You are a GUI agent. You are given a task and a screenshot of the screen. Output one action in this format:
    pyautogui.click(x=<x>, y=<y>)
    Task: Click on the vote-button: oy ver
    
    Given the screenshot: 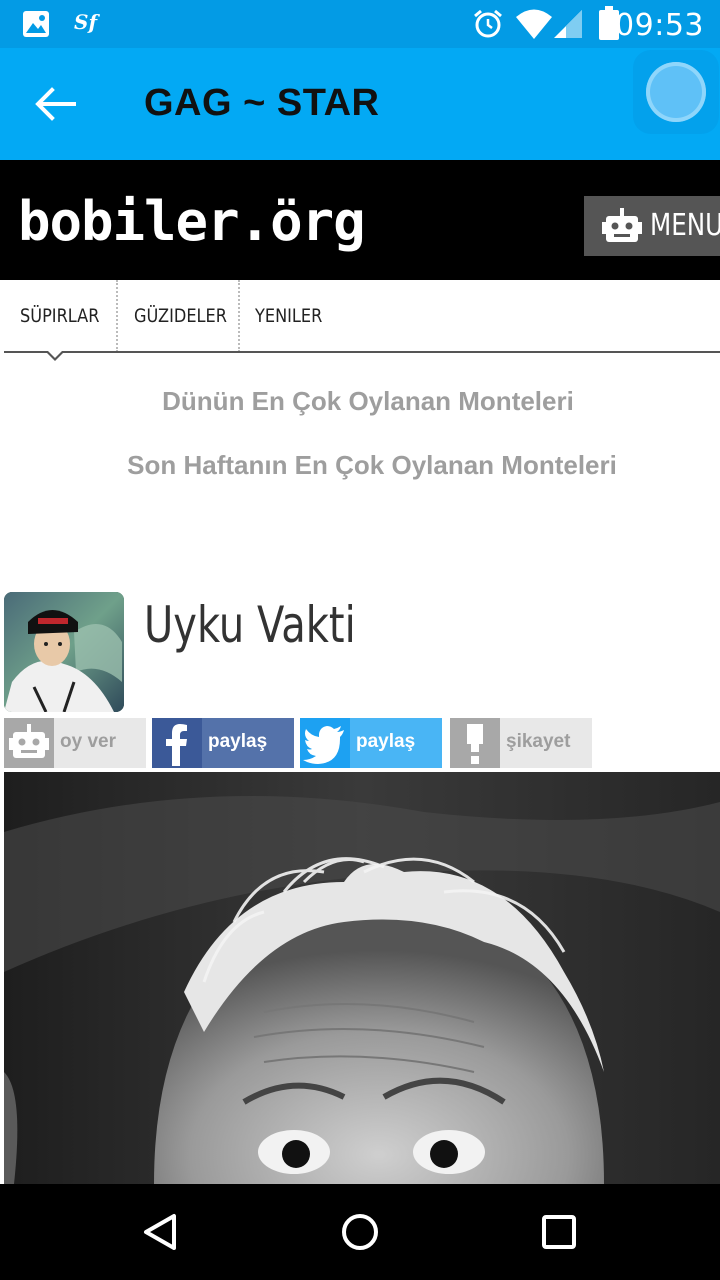 What is the action you would take?
    pyautogui.click(x=75, y=743)
    